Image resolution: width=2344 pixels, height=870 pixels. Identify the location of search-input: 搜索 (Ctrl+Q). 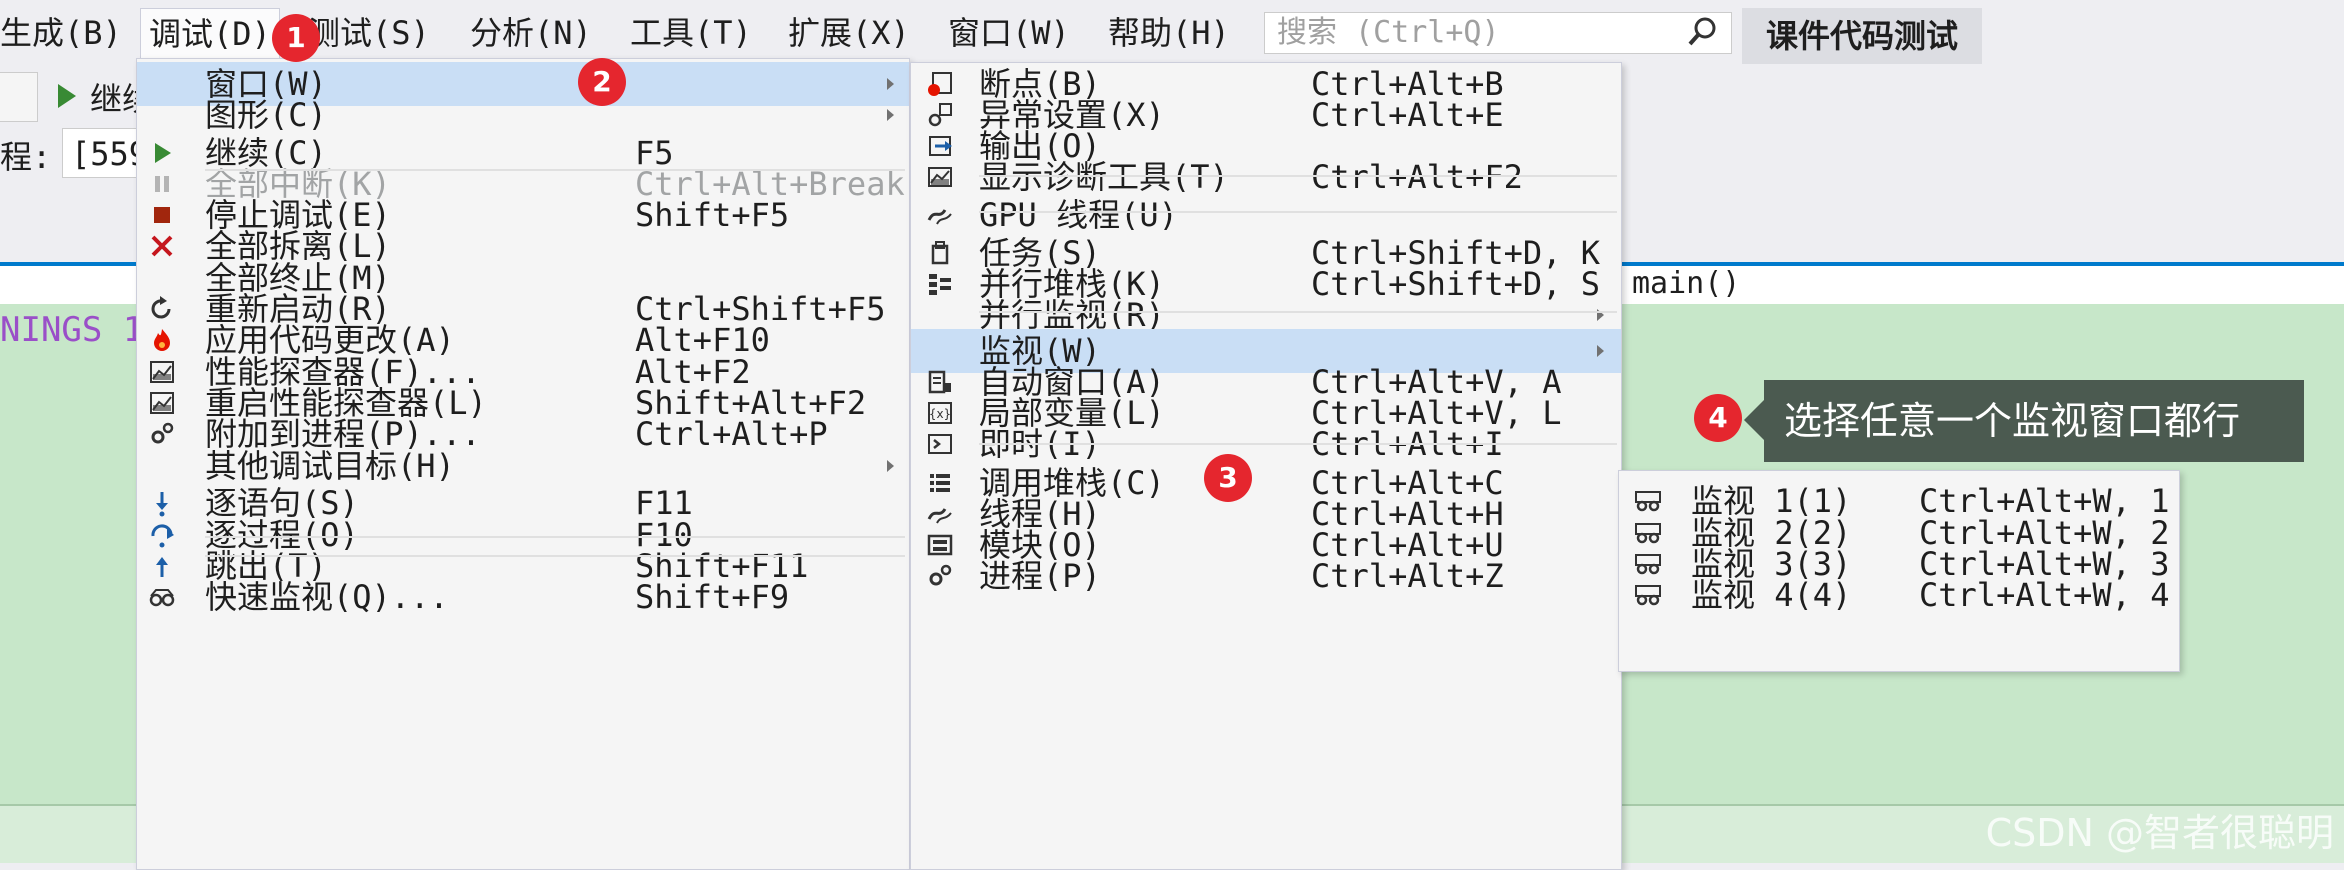
(1498, 33).